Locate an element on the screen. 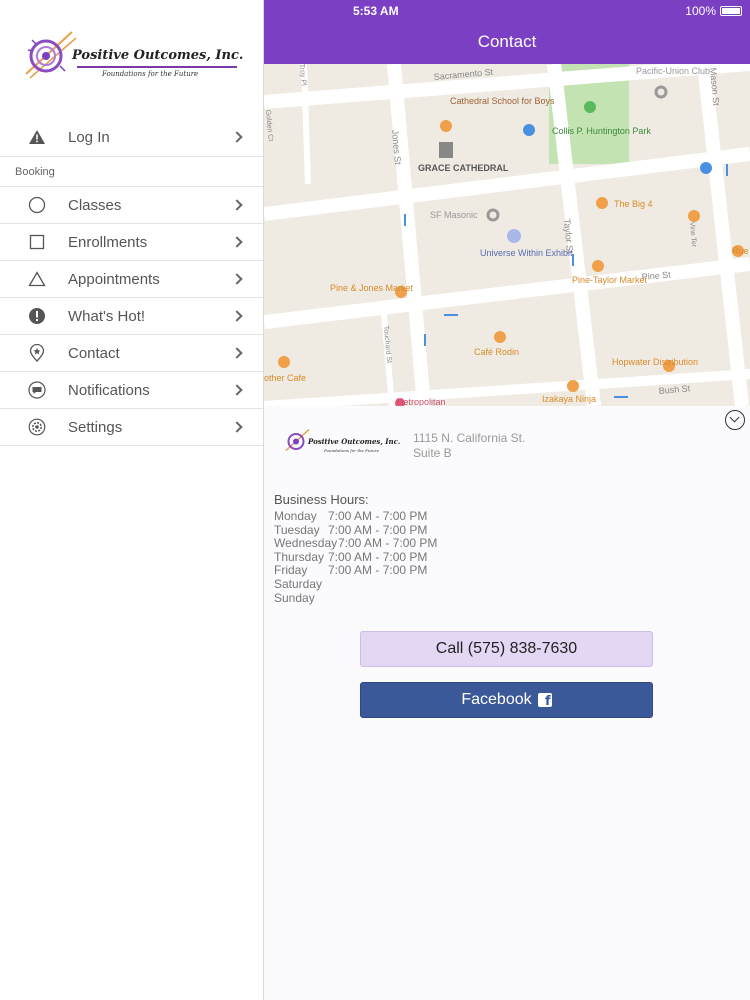 The width and height of the screenshot is (750, 1000). map-place-label: Café Rodin is located at coordinates (496, 352).